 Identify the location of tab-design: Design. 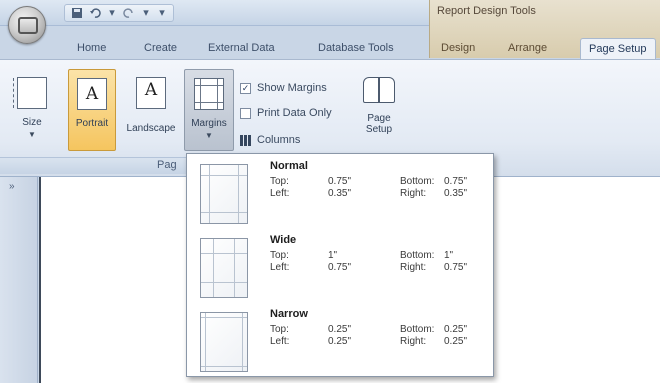
(458, 50).